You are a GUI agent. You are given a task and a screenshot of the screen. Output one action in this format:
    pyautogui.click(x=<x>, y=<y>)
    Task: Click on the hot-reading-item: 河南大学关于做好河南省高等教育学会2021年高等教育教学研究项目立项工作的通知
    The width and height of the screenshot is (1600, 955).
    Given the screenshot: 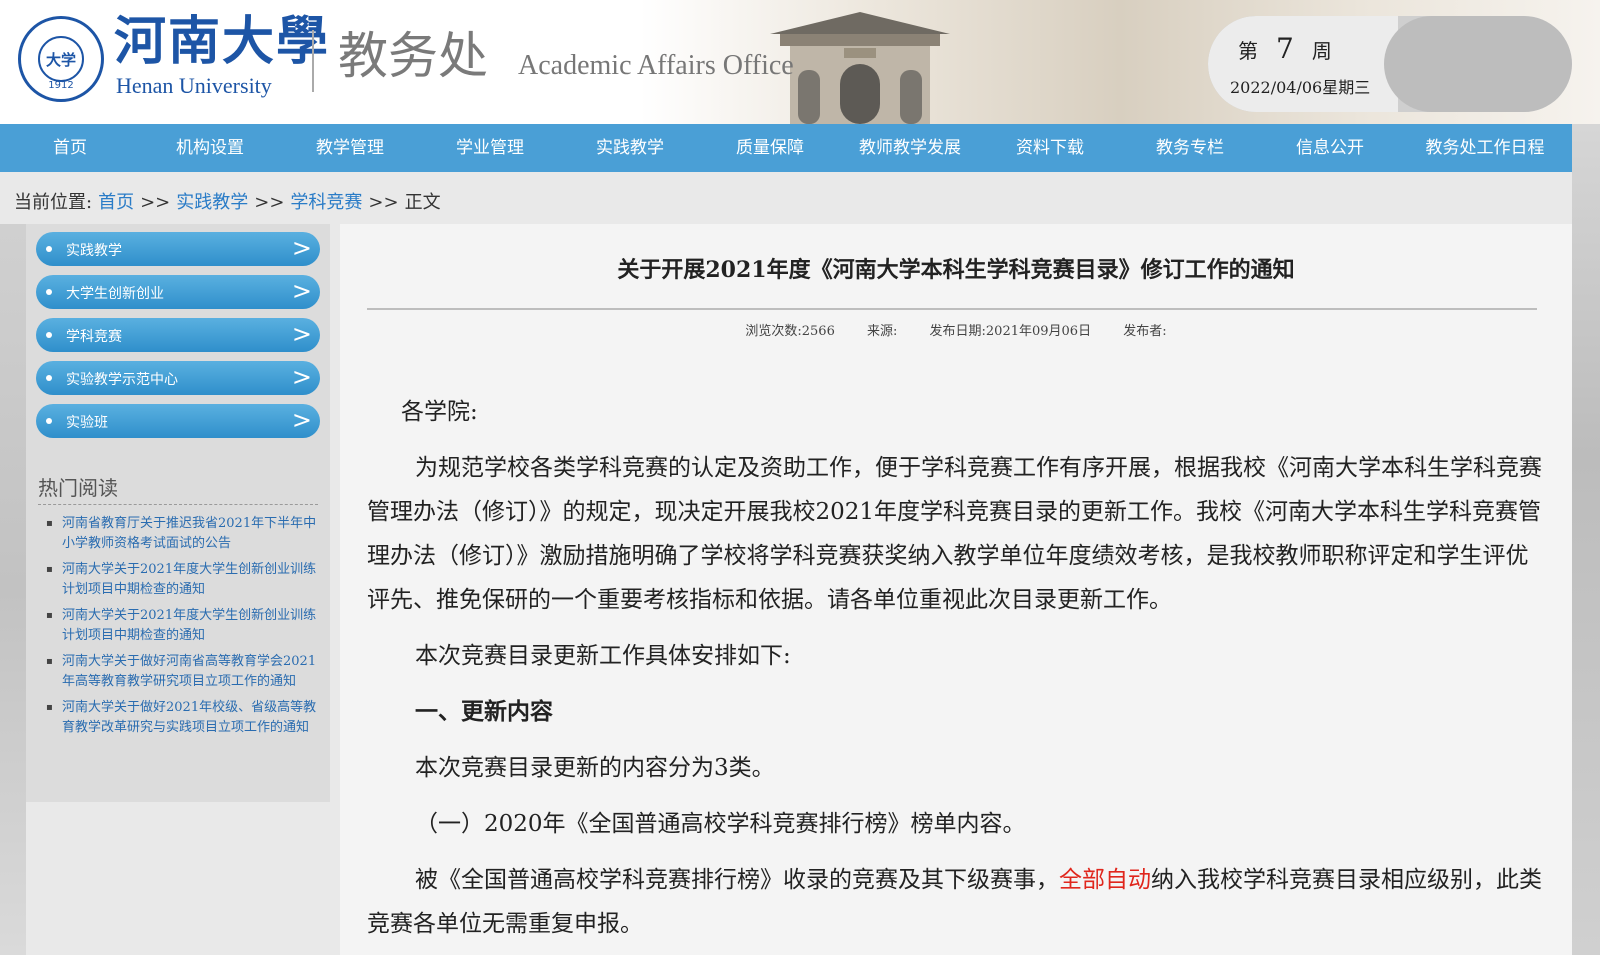 What is the action you would take?
    pyautogui.click(x=181, y=672)
    